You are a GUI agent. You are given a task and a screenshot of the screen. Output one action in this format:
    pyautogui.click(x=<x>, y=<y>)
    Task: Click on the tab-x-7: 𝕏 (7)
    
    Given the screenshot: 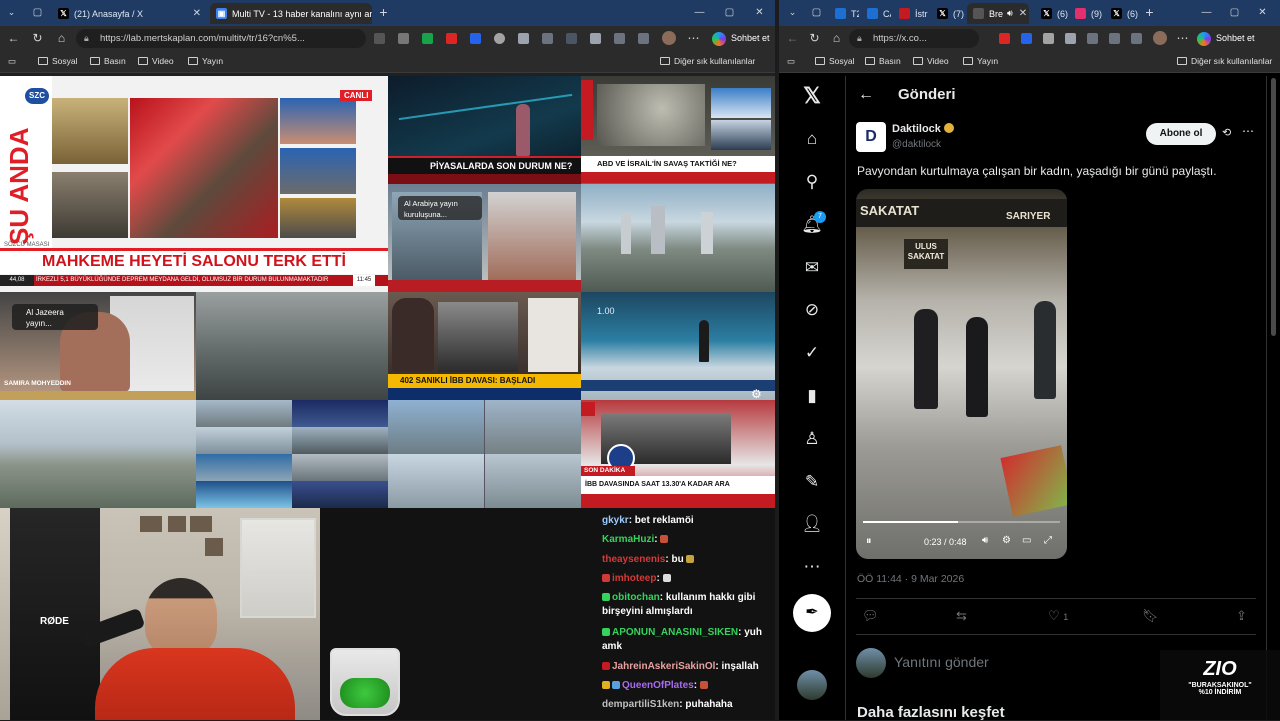 What is the action you would take?
    pyautogui.click(x=948, y=13)
    